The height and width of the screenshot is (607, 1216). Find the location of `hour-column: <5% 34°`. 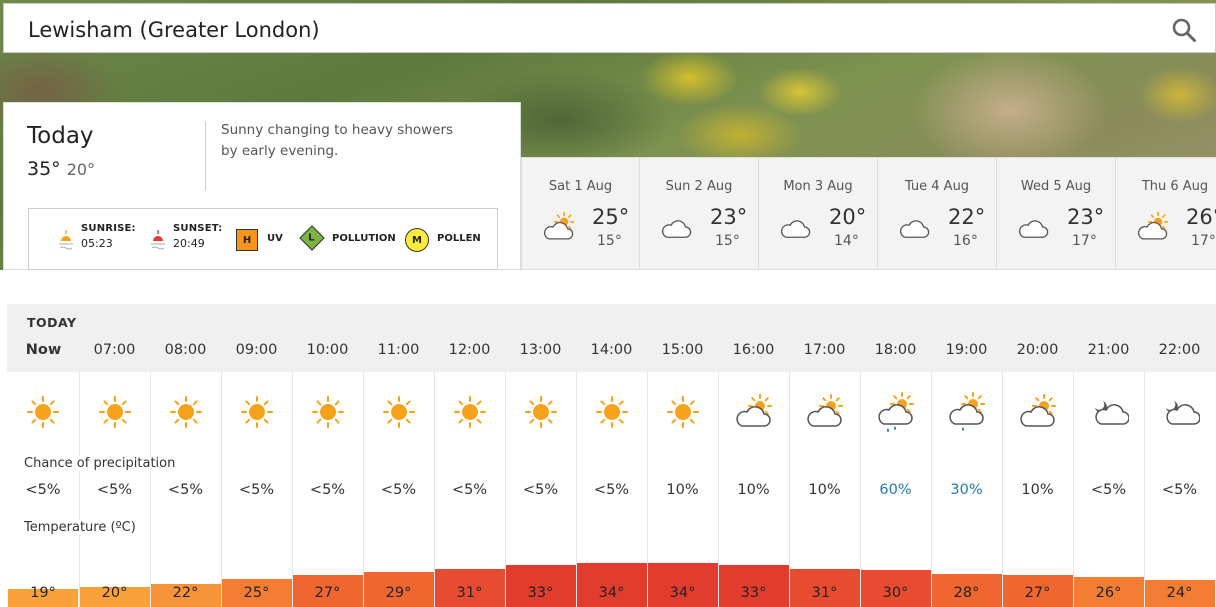

hour-column: <5% 34° is located at coordinates (611, 489).